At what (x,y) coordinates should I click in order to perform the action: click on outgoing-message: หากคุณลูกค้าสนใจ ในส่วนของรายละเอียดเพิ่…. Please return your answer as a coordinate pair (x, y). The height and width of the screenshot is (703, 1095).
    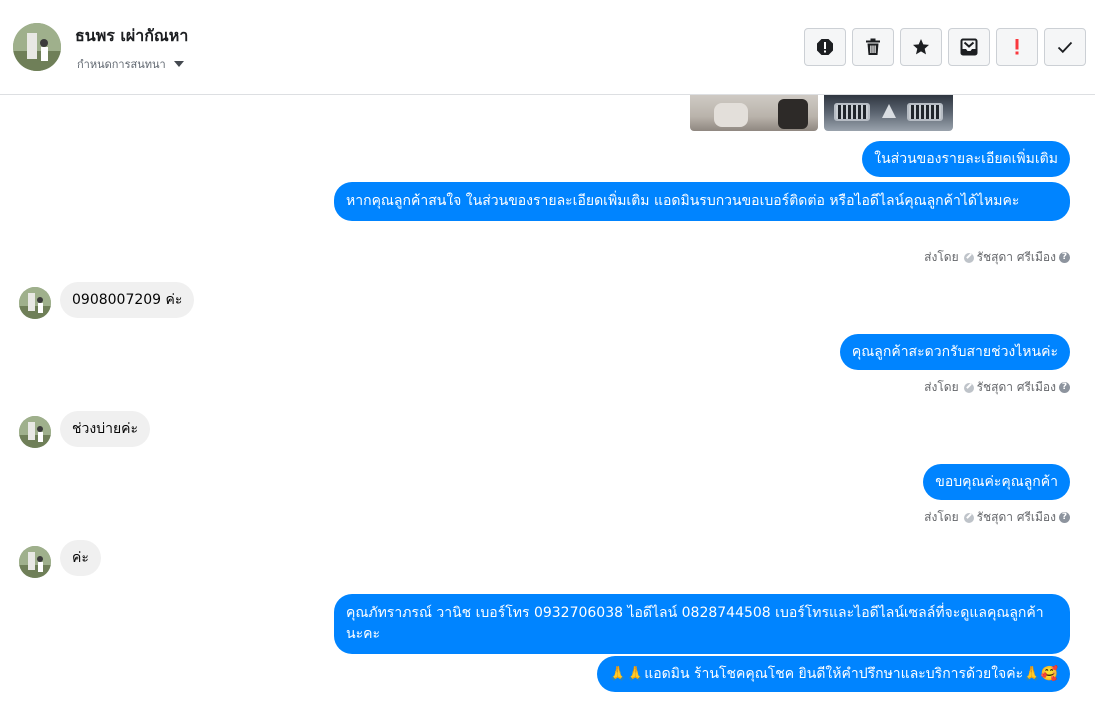
    Looking at the image, I should click on (702, 201).